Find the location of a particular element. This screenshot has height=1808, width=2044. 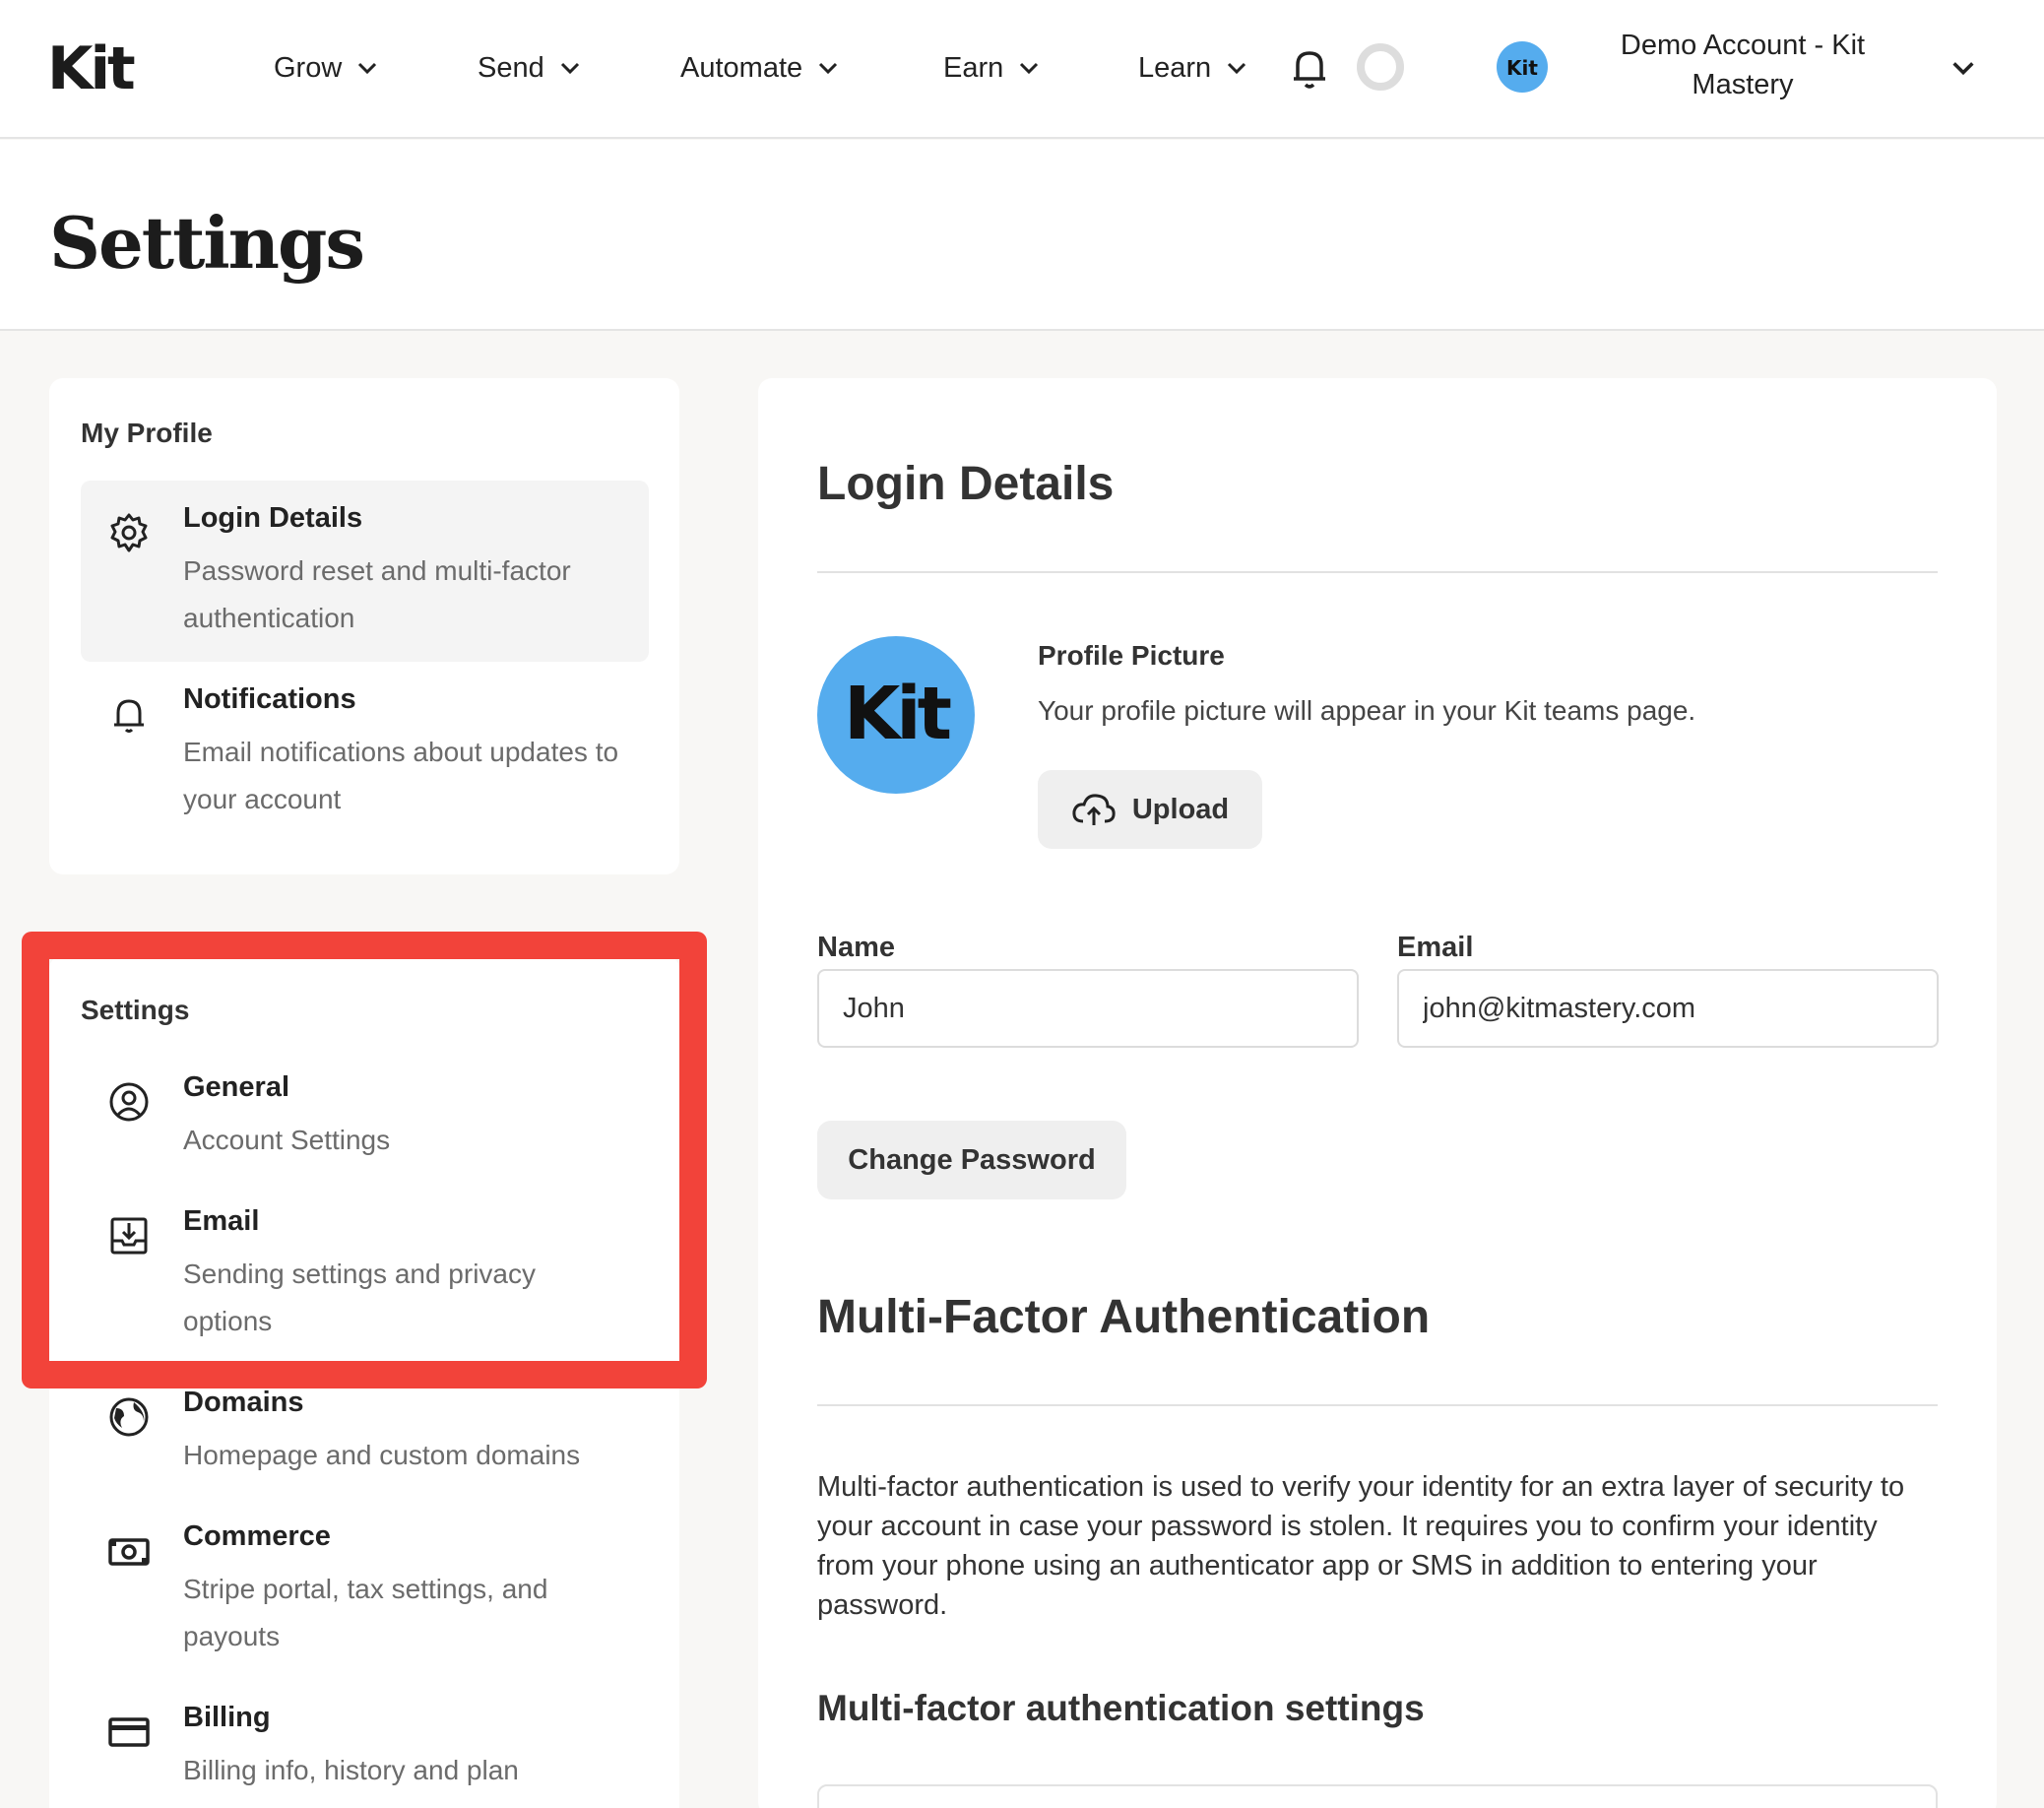

nav-earn: Earn is located at coordinates (992, 68).